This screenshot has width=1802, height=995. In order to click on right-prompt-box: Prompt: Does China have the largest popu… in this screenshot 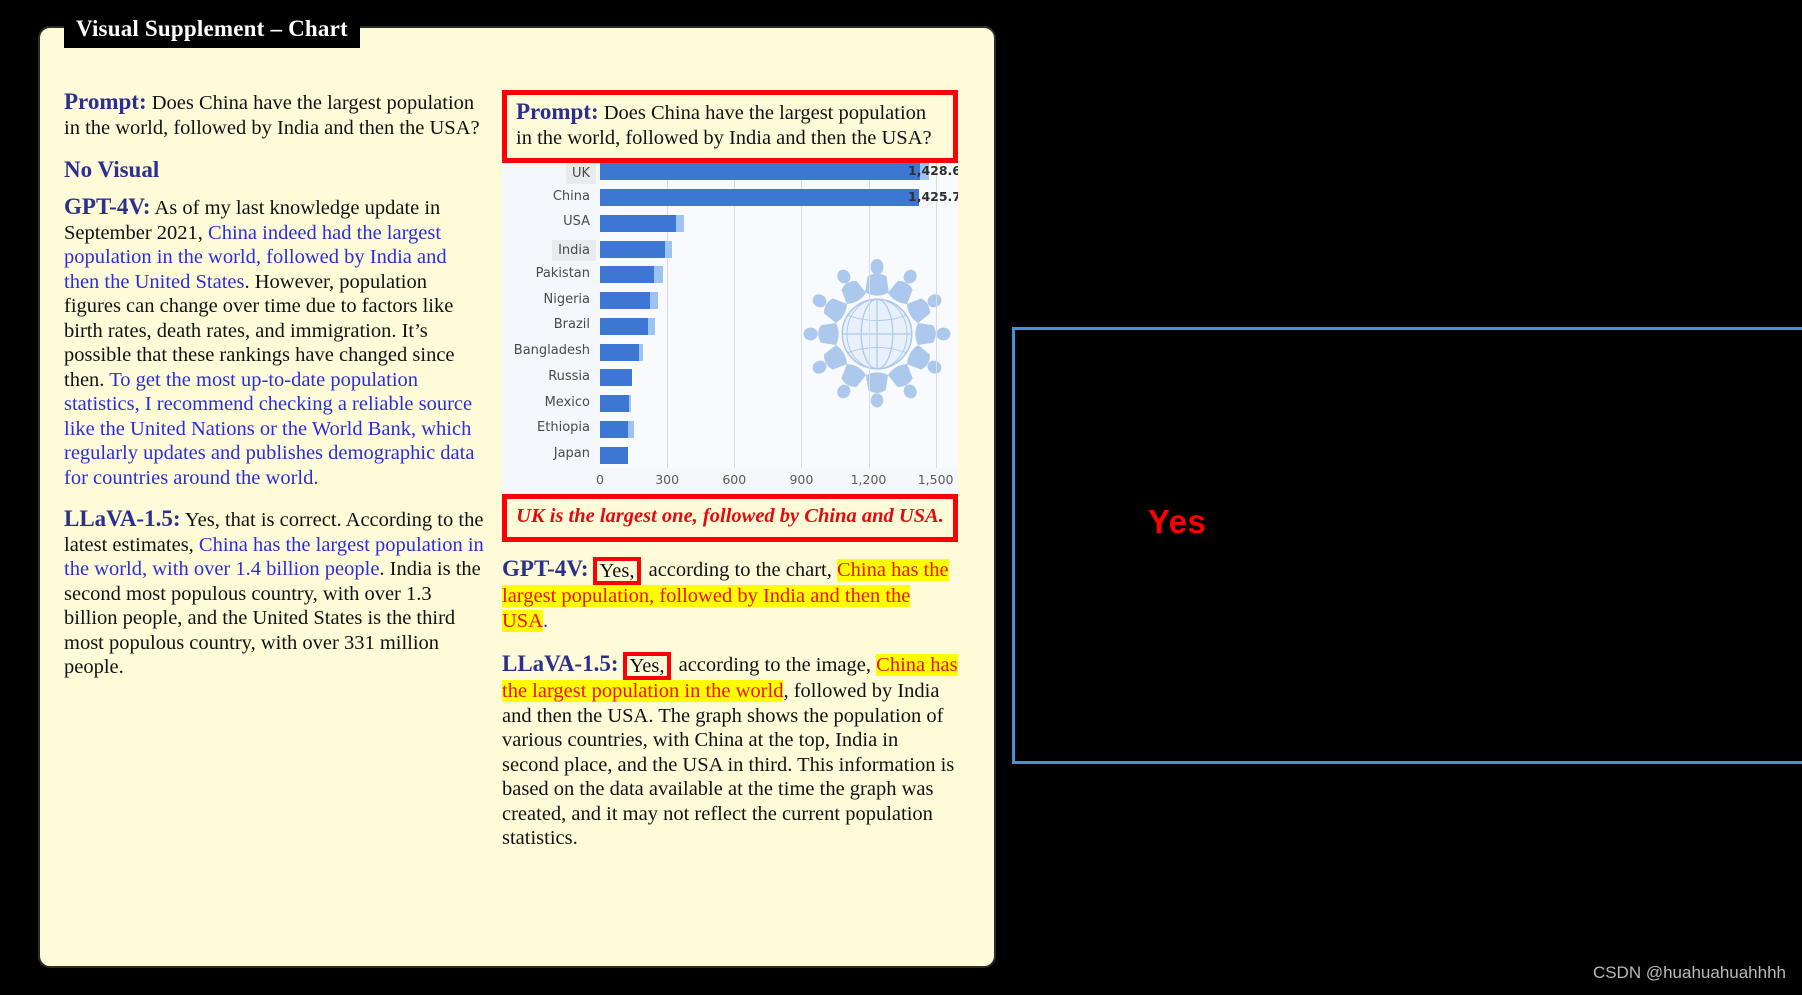, I will do `click(730, 126)`.